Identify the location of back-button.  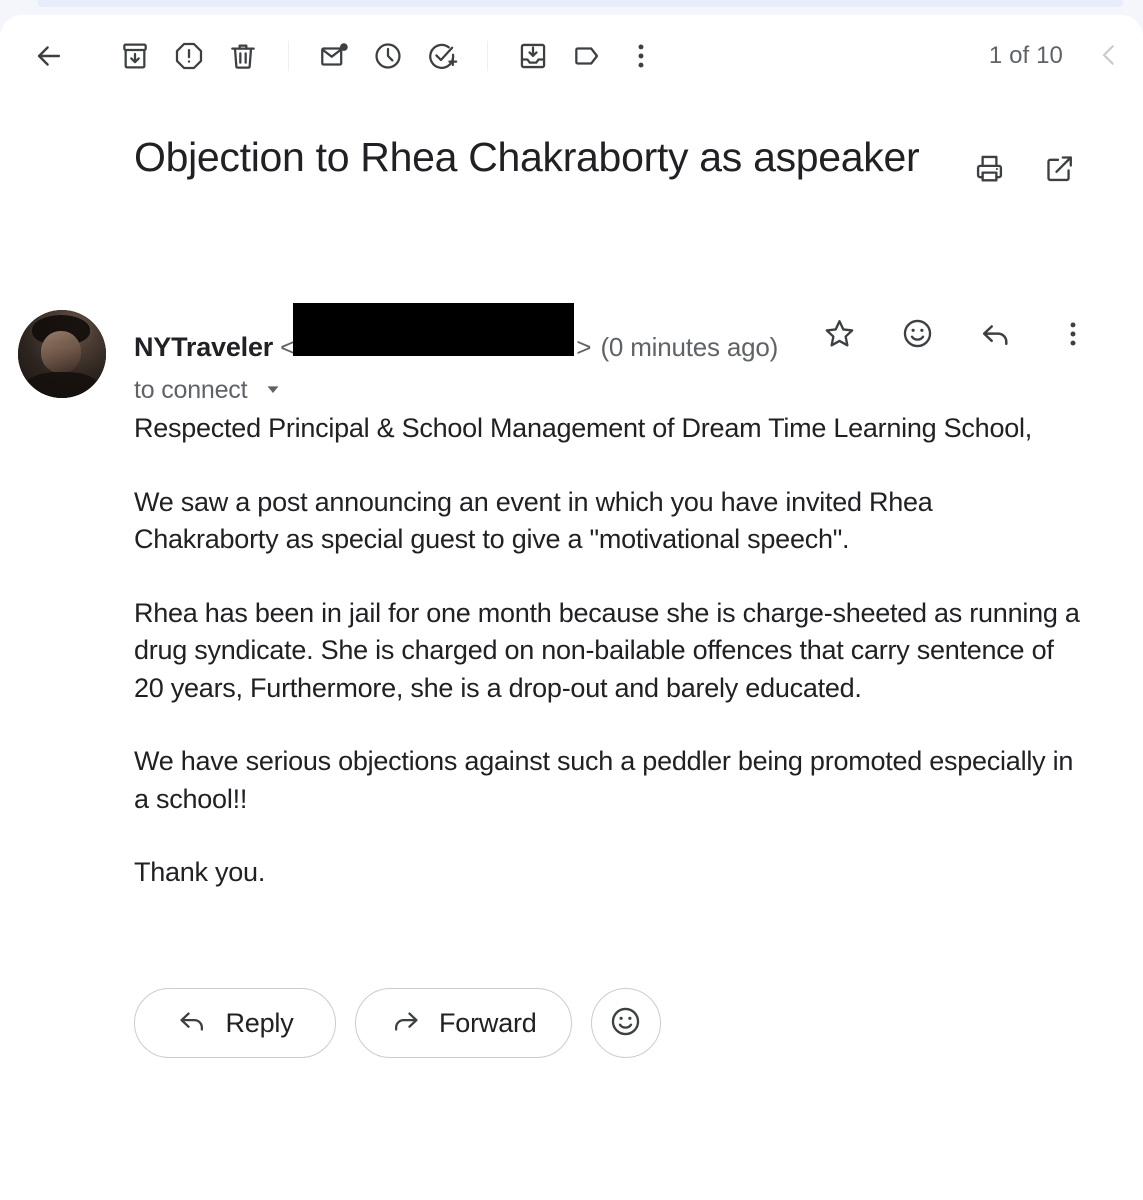
(49, 56).